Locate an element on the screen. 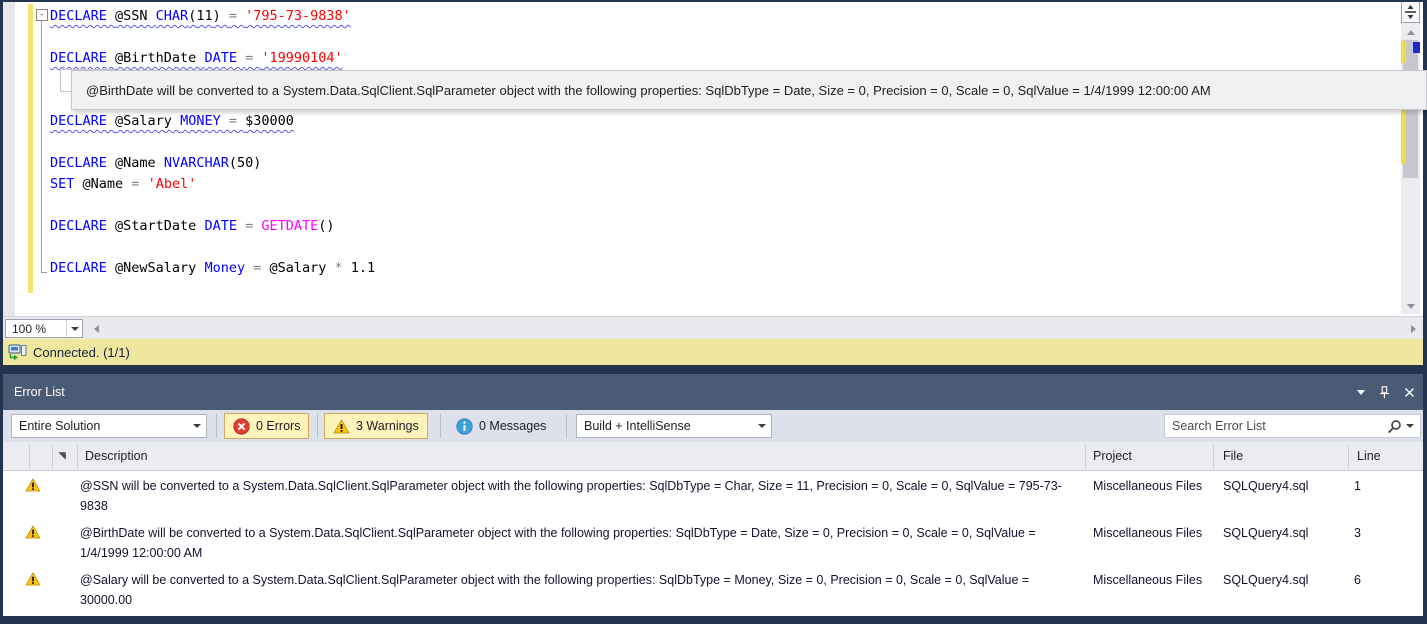 The width and height of the screenshot is (1427, 624). severity-column-icon is located at coordinates (62, 456).